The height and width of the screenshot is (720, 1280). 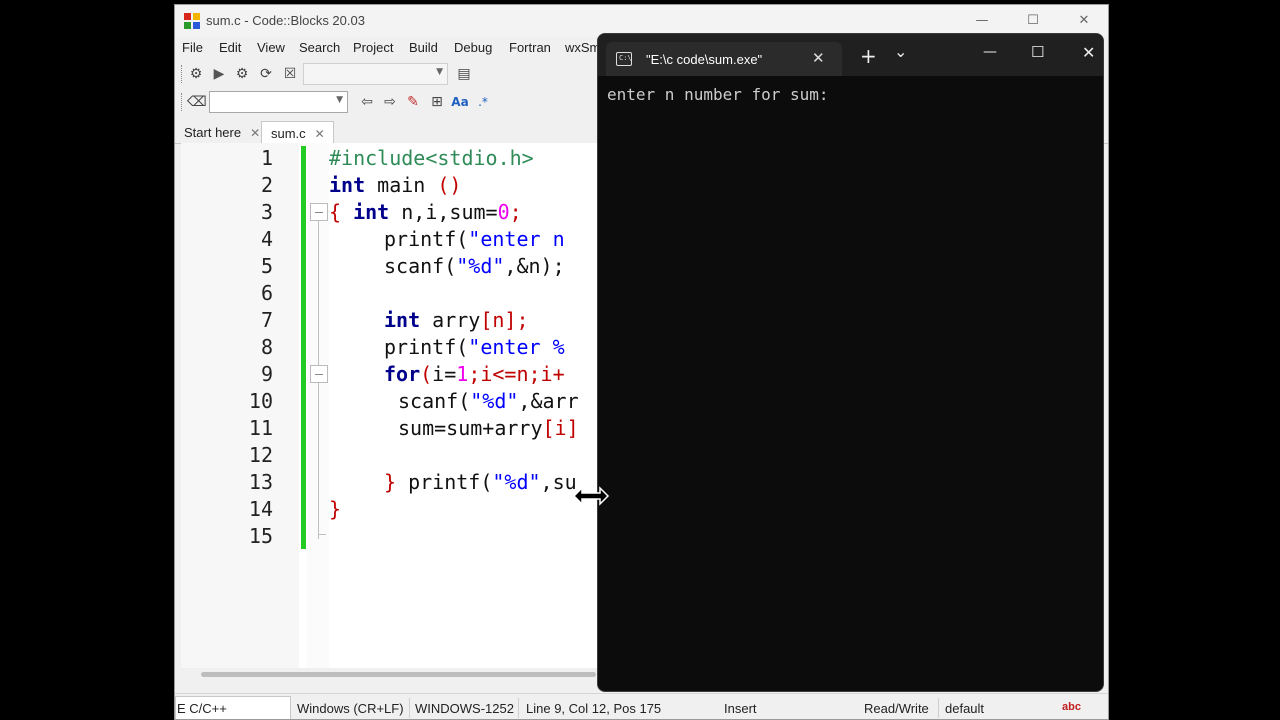 What do you see at coordinates (437, 102) in the screenshot?
I see `selected-text-only-icon: ⊞` at bounding box center [437, 102].